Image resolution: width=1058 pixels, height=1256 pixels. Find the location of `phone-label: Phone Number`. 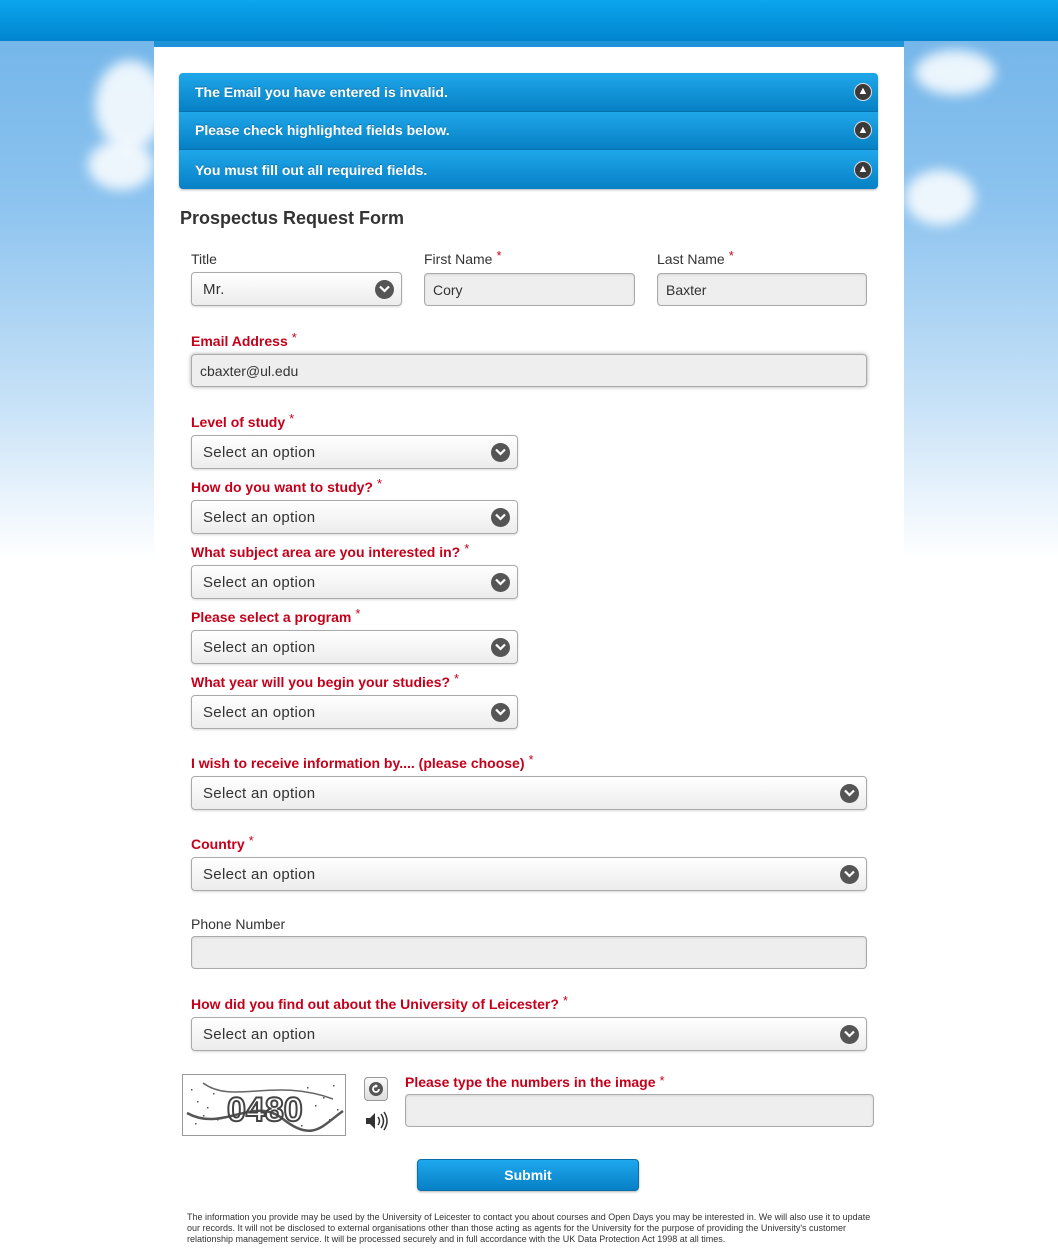

phone-label: Phone Number is located at coordinates (238, 924).